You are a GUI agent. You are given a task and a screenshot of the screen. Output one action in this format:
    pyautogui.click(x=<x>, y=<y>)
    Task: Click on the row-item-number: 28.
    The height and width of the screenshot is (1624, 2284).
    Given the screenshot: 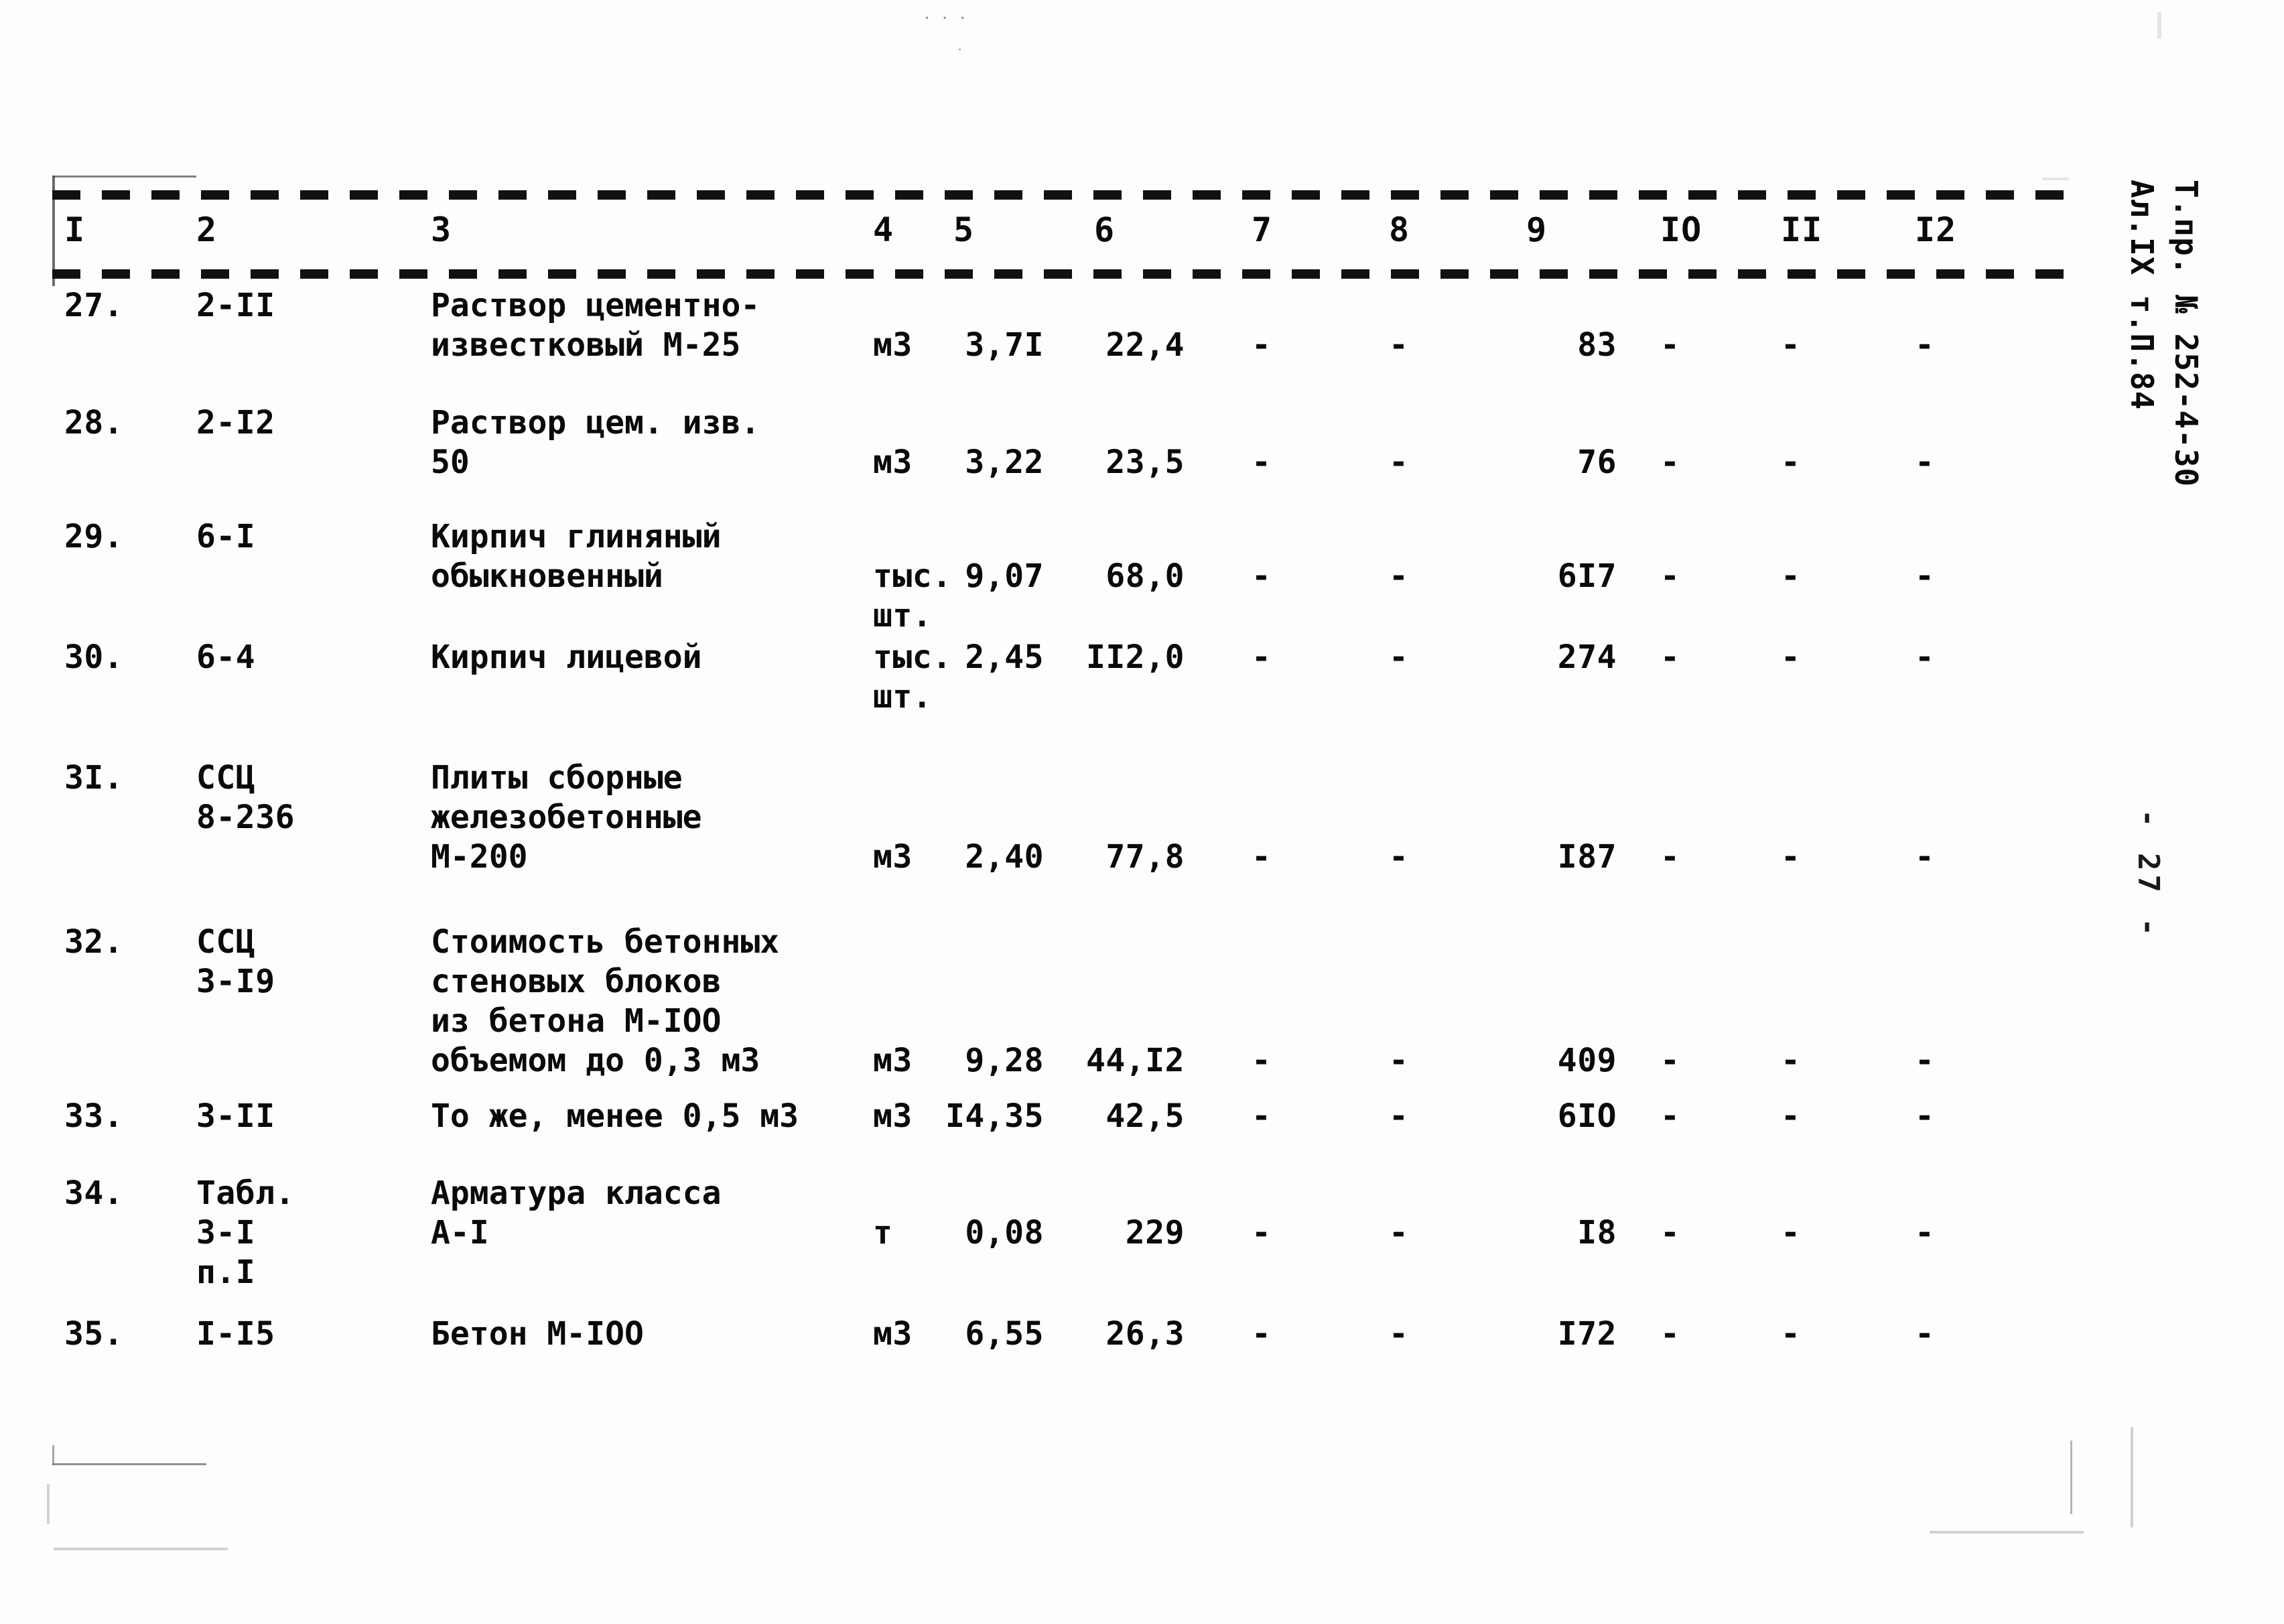 What is the action you would take?
    pyautogui.click(x=94, y=423)
    